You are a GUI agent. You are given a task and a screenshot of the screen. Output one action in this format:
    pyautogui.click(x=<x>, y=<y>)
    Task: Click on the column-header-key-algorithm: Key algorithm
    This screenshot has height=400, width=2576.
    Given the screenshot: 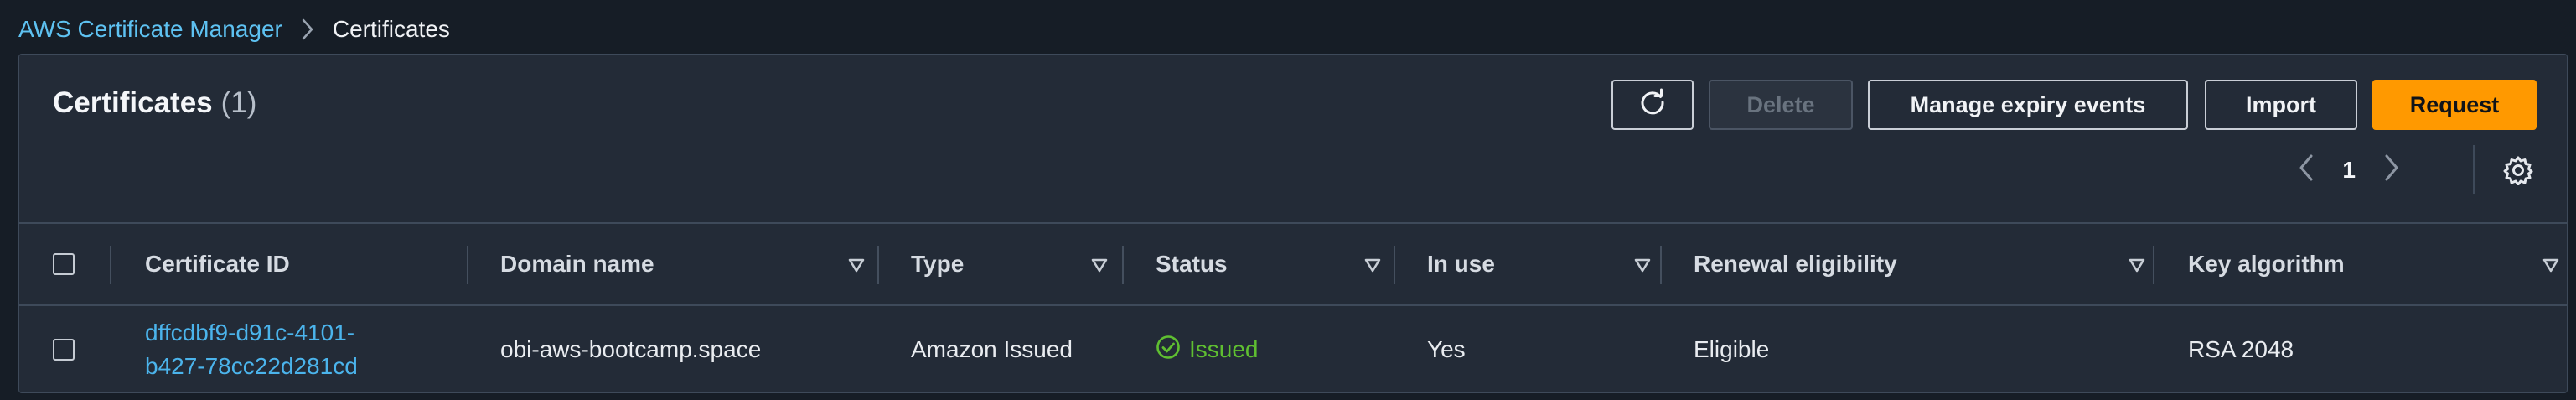 What is the action you would take?
    pyautogui.click(x=2374, y=264)
    